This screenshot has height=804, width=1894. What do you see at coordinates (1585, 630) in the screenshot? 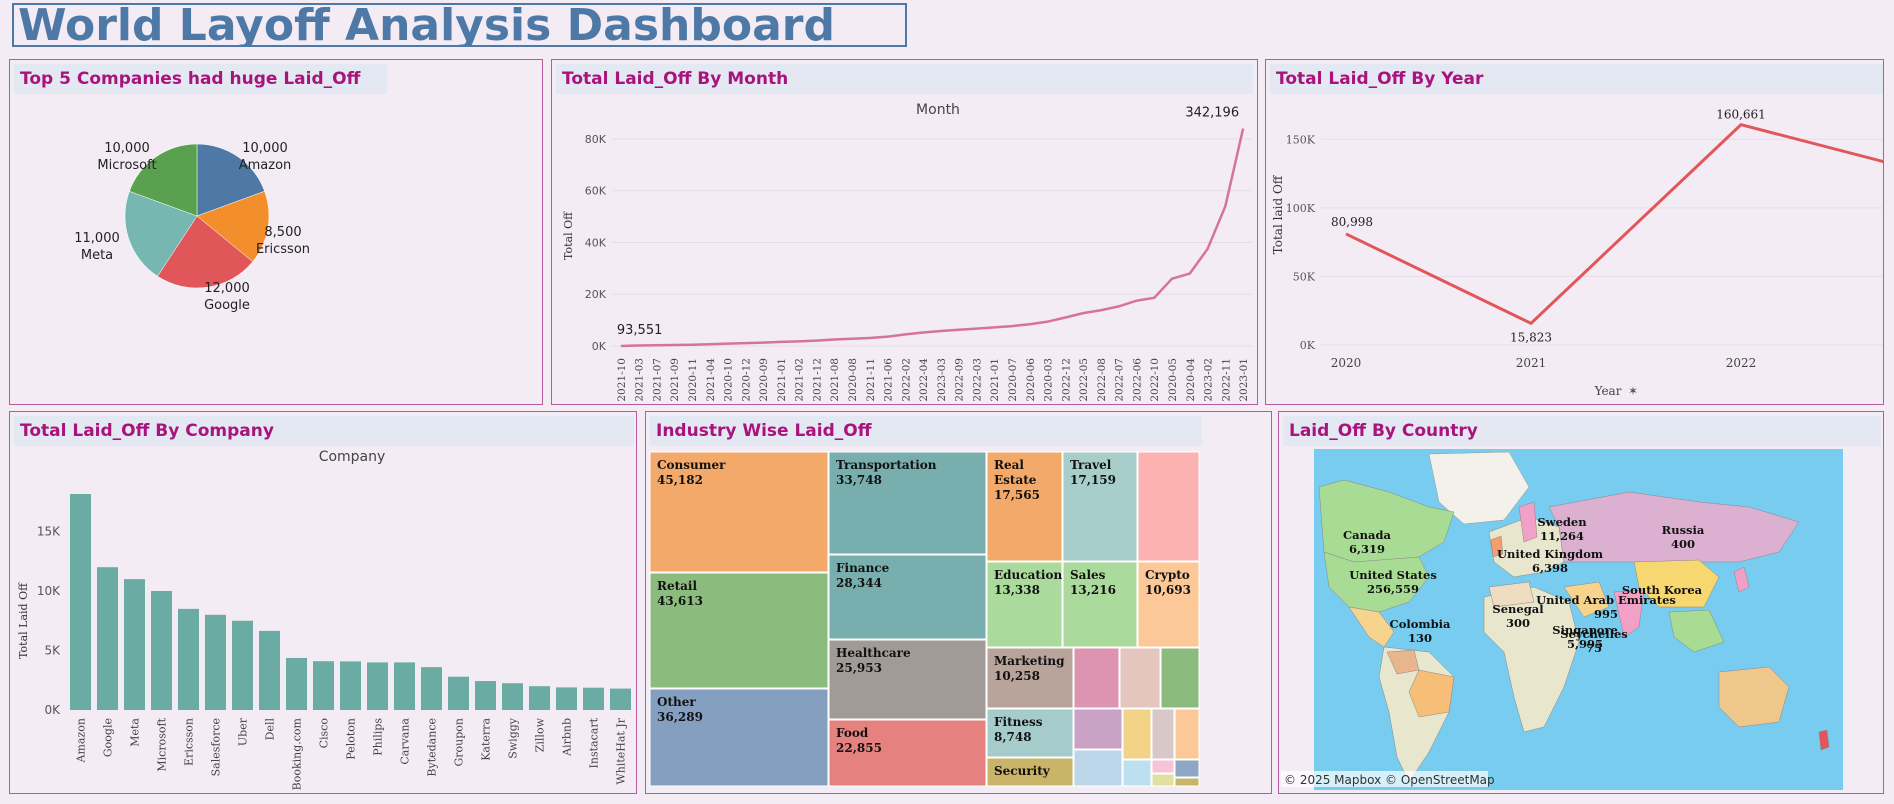
I see `map-country-name: Singapore` at bounding box center [1585, 630].